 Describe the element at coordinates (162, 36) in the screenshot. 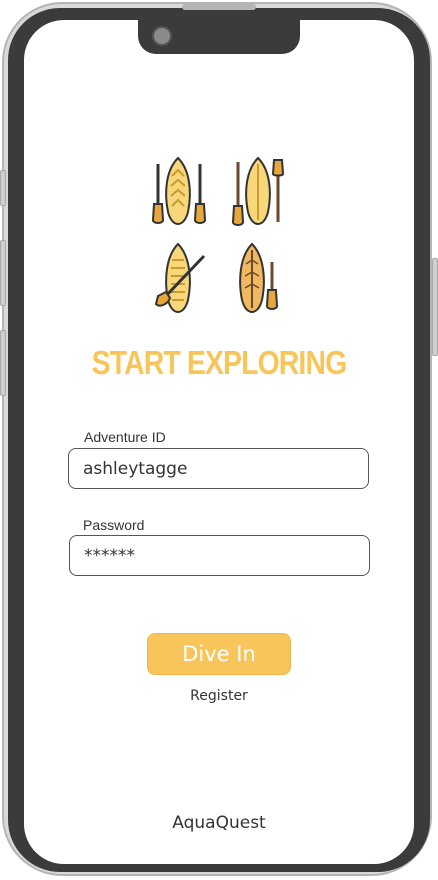

I see `camera-icon` at that location.